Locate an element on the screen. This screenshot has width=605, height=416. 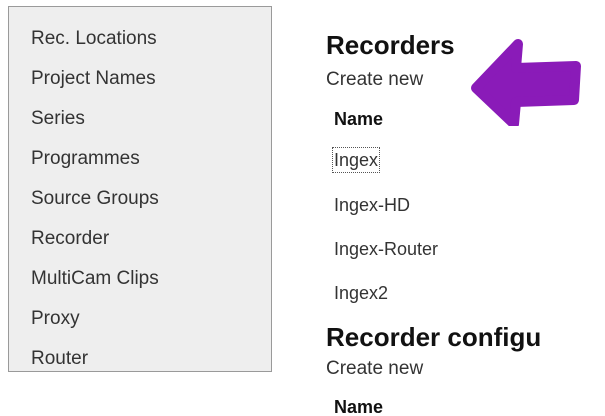
recorder-row-ingex2: Ingex2 is located at coordinates (361, 293).